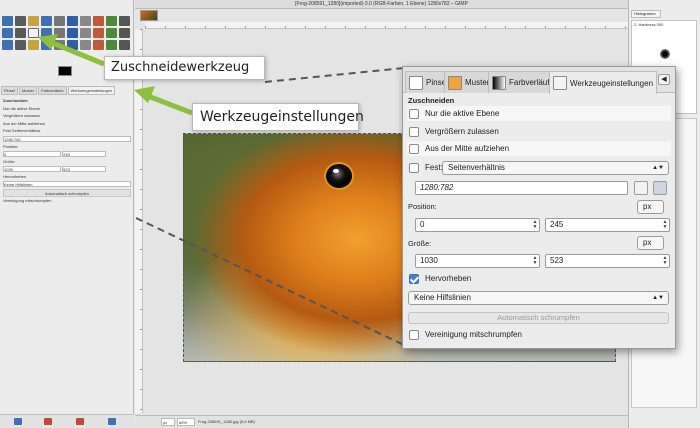  What do you see at coordinates (539, 113) in the screenshot?
I see `only-active-layer-row: Nur die aktive Ebene` at bounding box center [539, 113].